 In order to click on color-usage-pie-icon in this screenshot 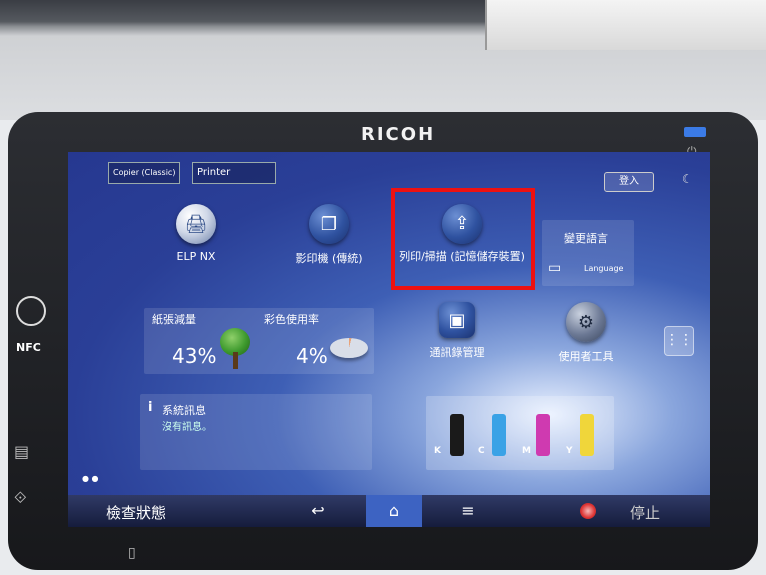, I will do `click(349, 348)`.